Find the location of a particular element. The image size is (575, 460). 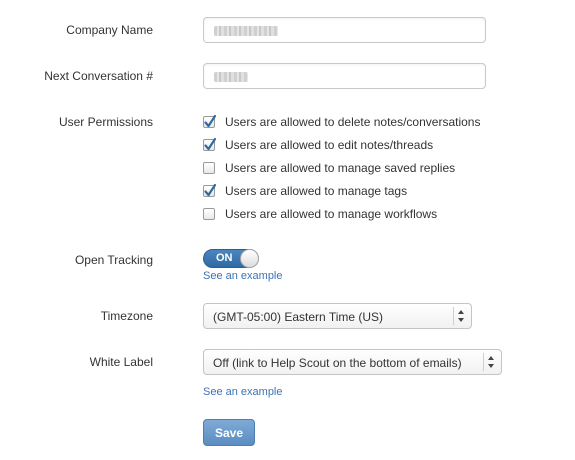

open-tracking-label: Open Tracking is located at coordinates (113, 260).